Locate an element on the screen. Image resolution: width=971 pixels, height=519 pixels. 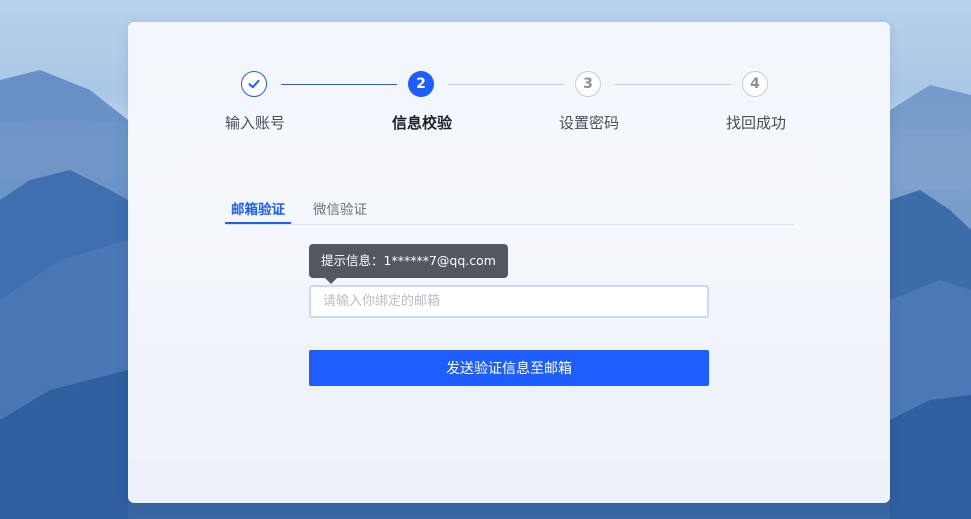
check-icon is located at coordinates (254, 84).